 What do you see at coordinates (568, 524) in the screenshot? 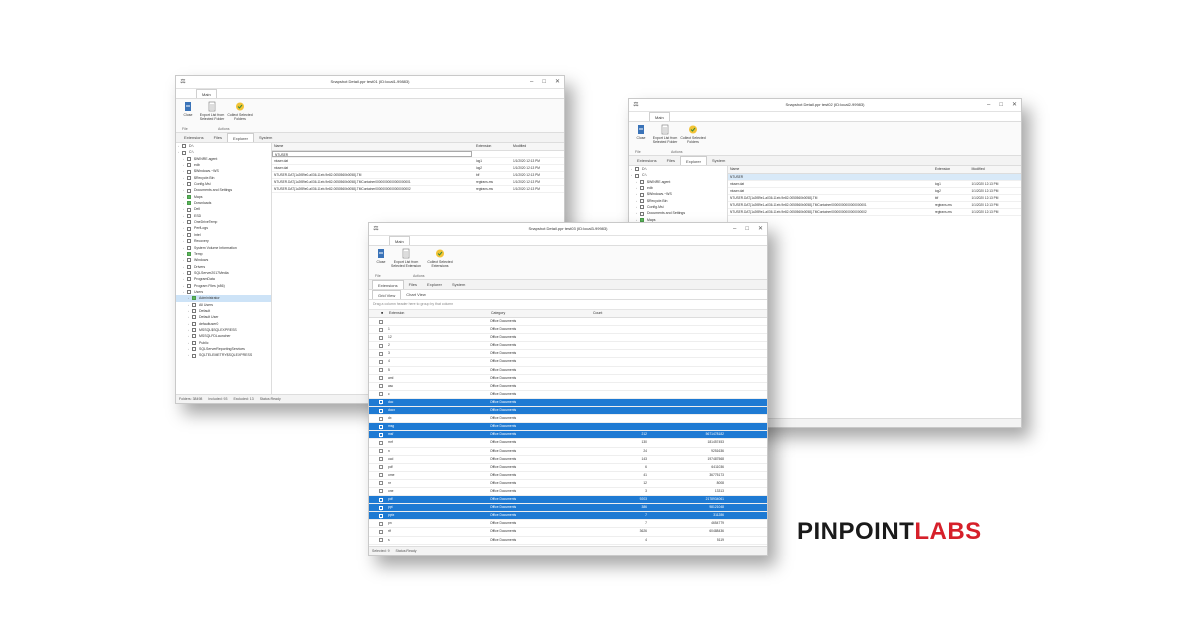
I see `table-row: pn Office Documents 7 4654779` at bounding box center [568, 524].